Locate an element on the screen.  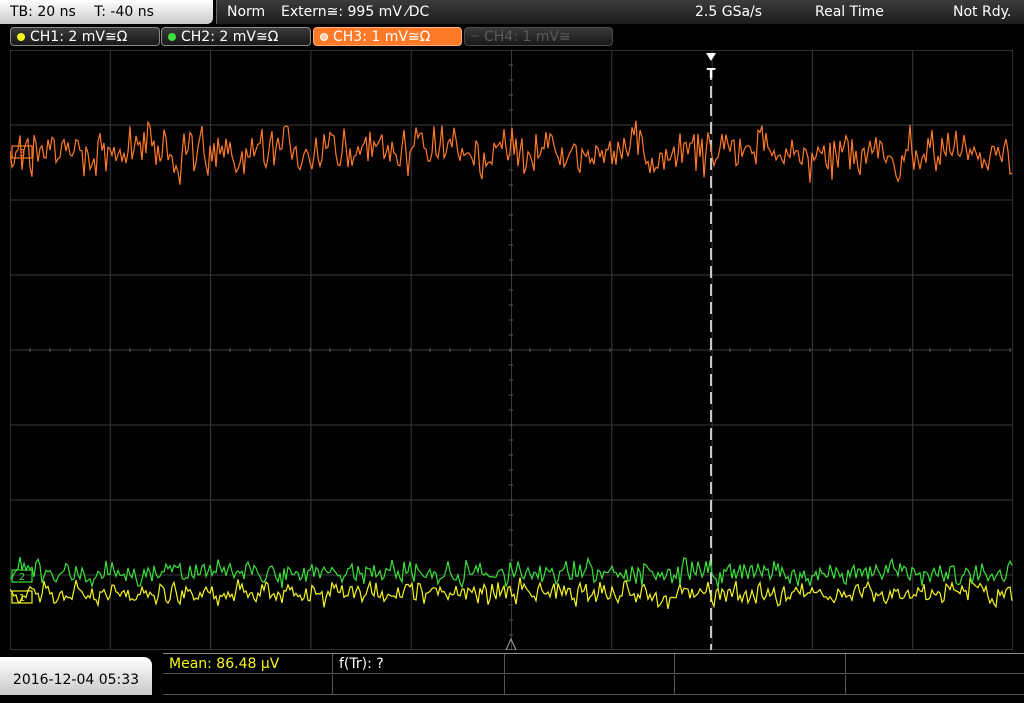
ch3-marker-label: 3 is located at coordinates (22, 153).